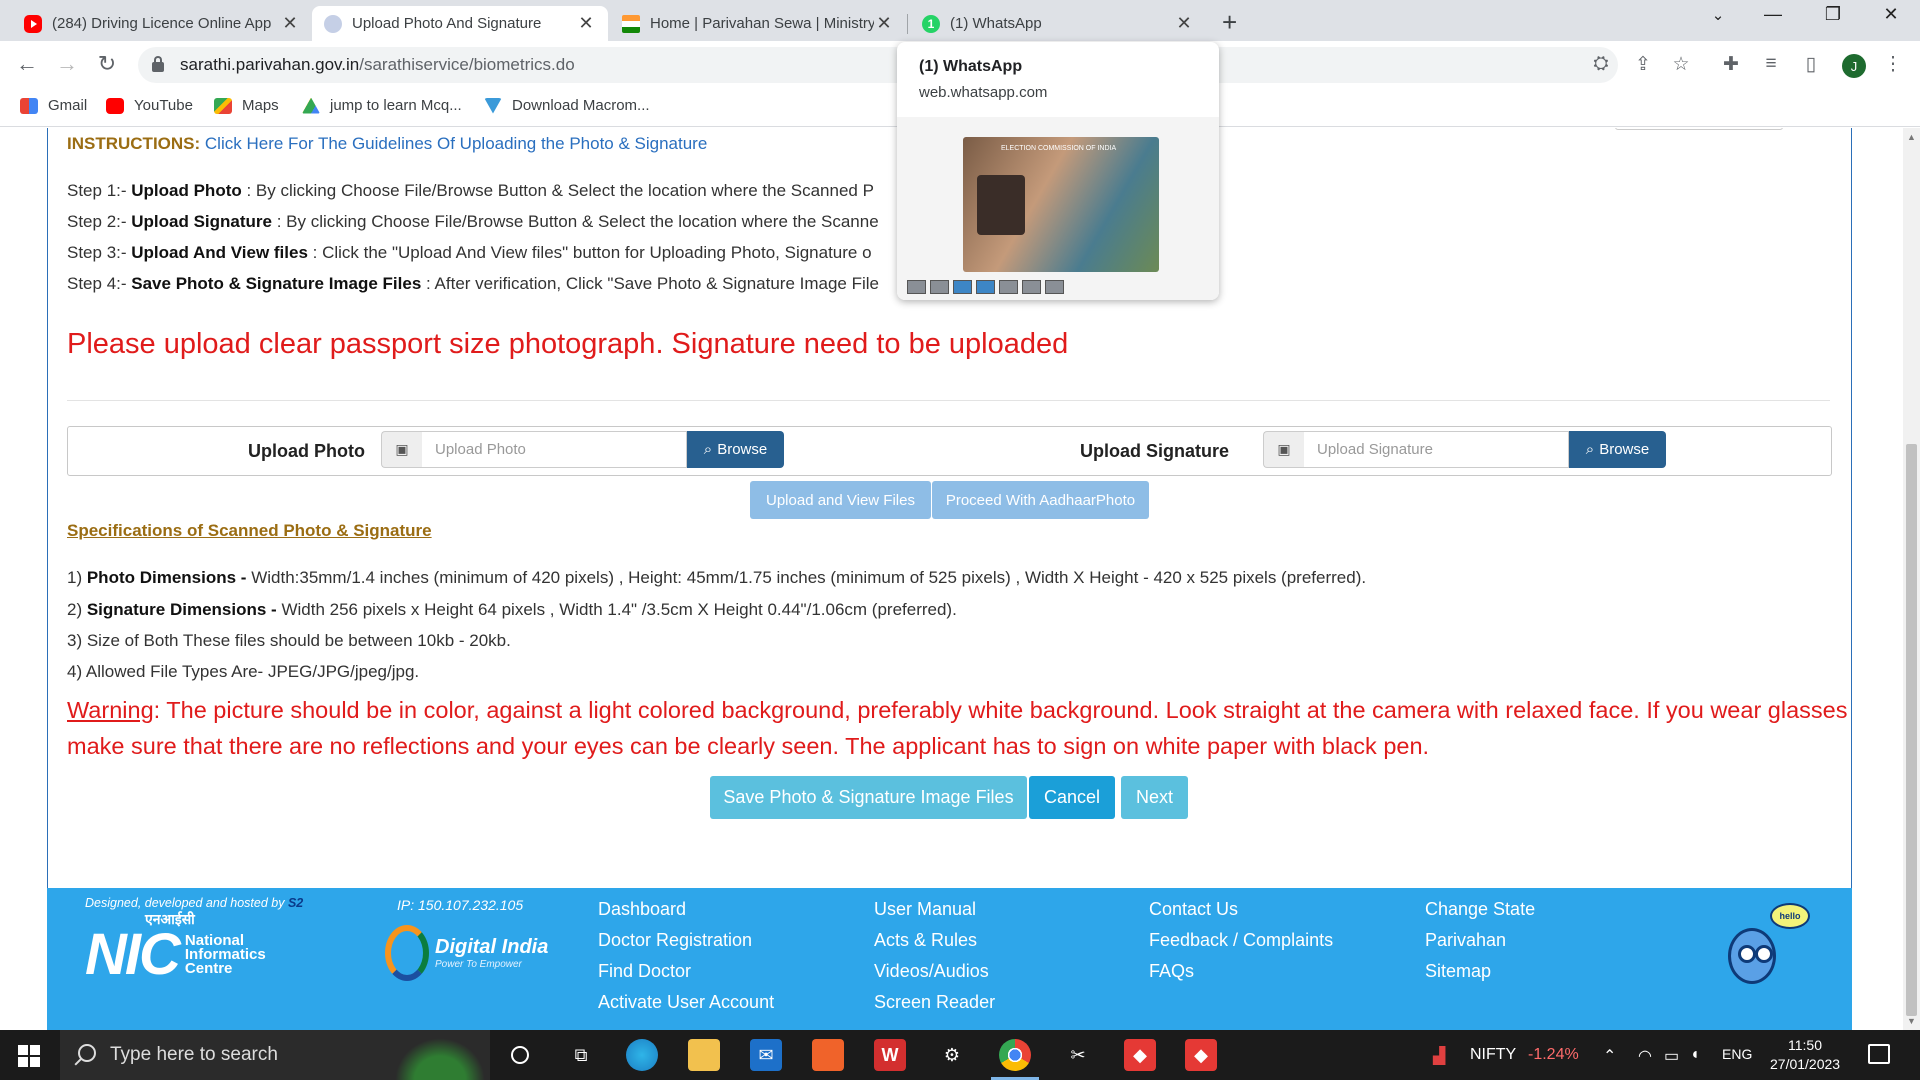 This screenshot has width=1920, height=1080. Describe the element at coordinates (1015, 1055) in the screenshot. I see `chrome-icon` at that location.